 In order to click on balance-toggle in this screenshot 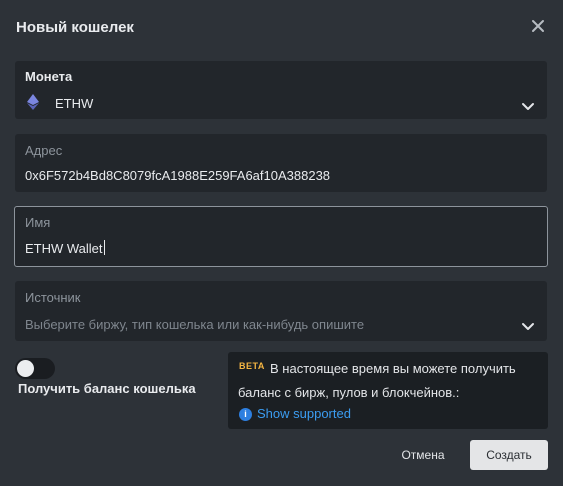, I will do `click(35, 368)`.